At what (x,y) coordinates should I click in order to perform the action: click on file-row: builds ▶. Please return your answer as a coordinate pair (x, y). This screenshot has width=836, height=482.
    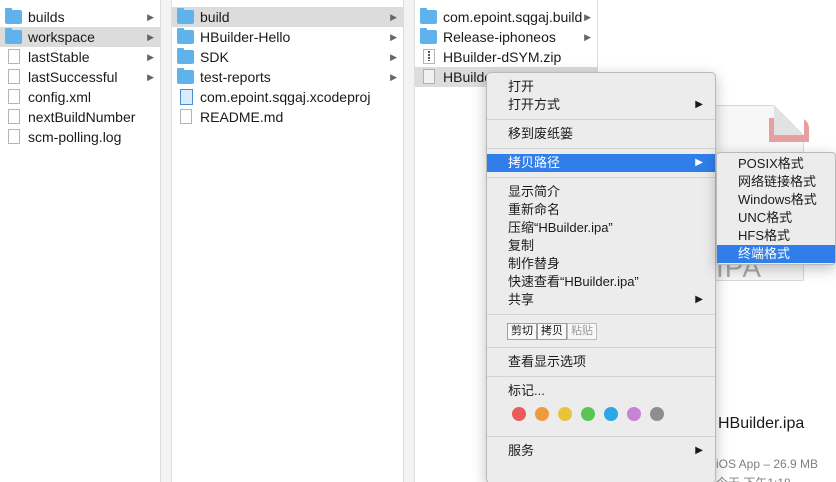
    Looking at the image, I should click on (80, 17).